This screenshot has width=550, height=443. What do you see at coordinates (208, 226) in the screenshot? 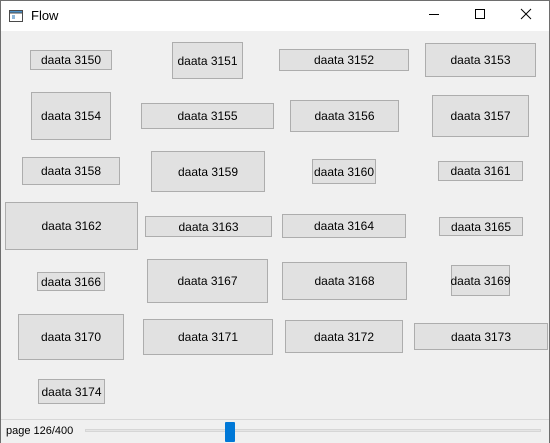
I see `flow-item: daata 3163` at bounding box center [208, 226].